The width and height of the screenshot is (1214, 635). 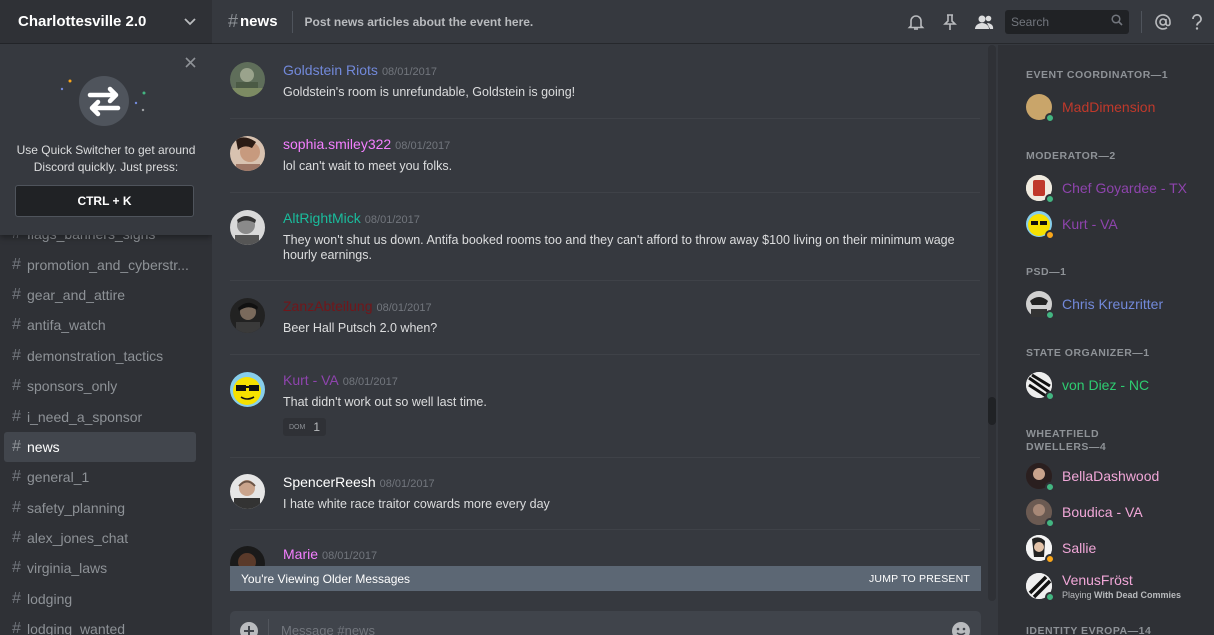 I want to click on message-author: ZanzAbteilung, so click(x=328, y=306).